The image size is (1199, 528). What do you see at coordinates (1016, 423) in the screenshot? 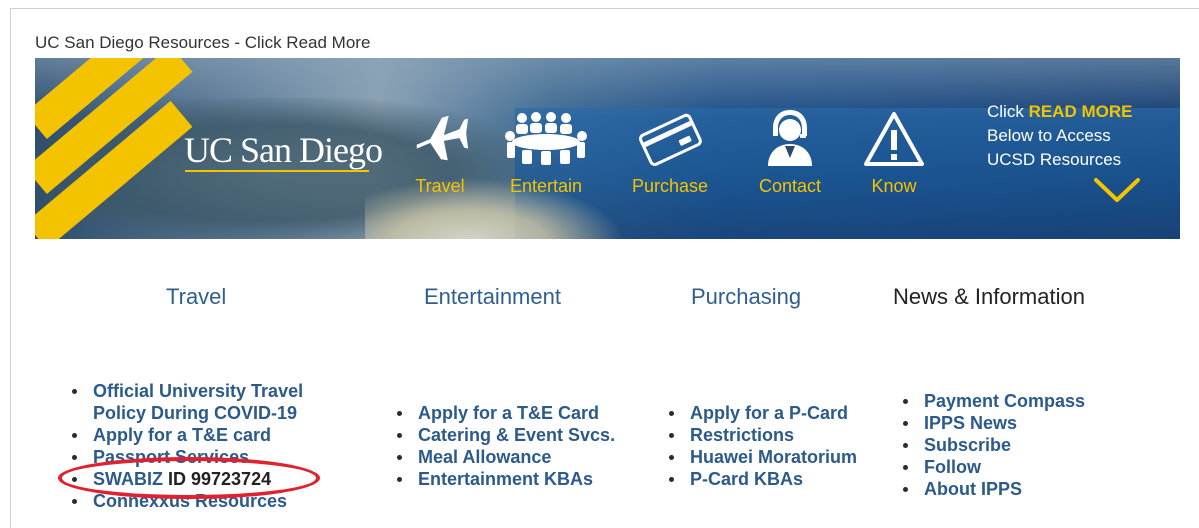
I see `link-ipps-news: IPPS News` at bounding box center [1016, 423].